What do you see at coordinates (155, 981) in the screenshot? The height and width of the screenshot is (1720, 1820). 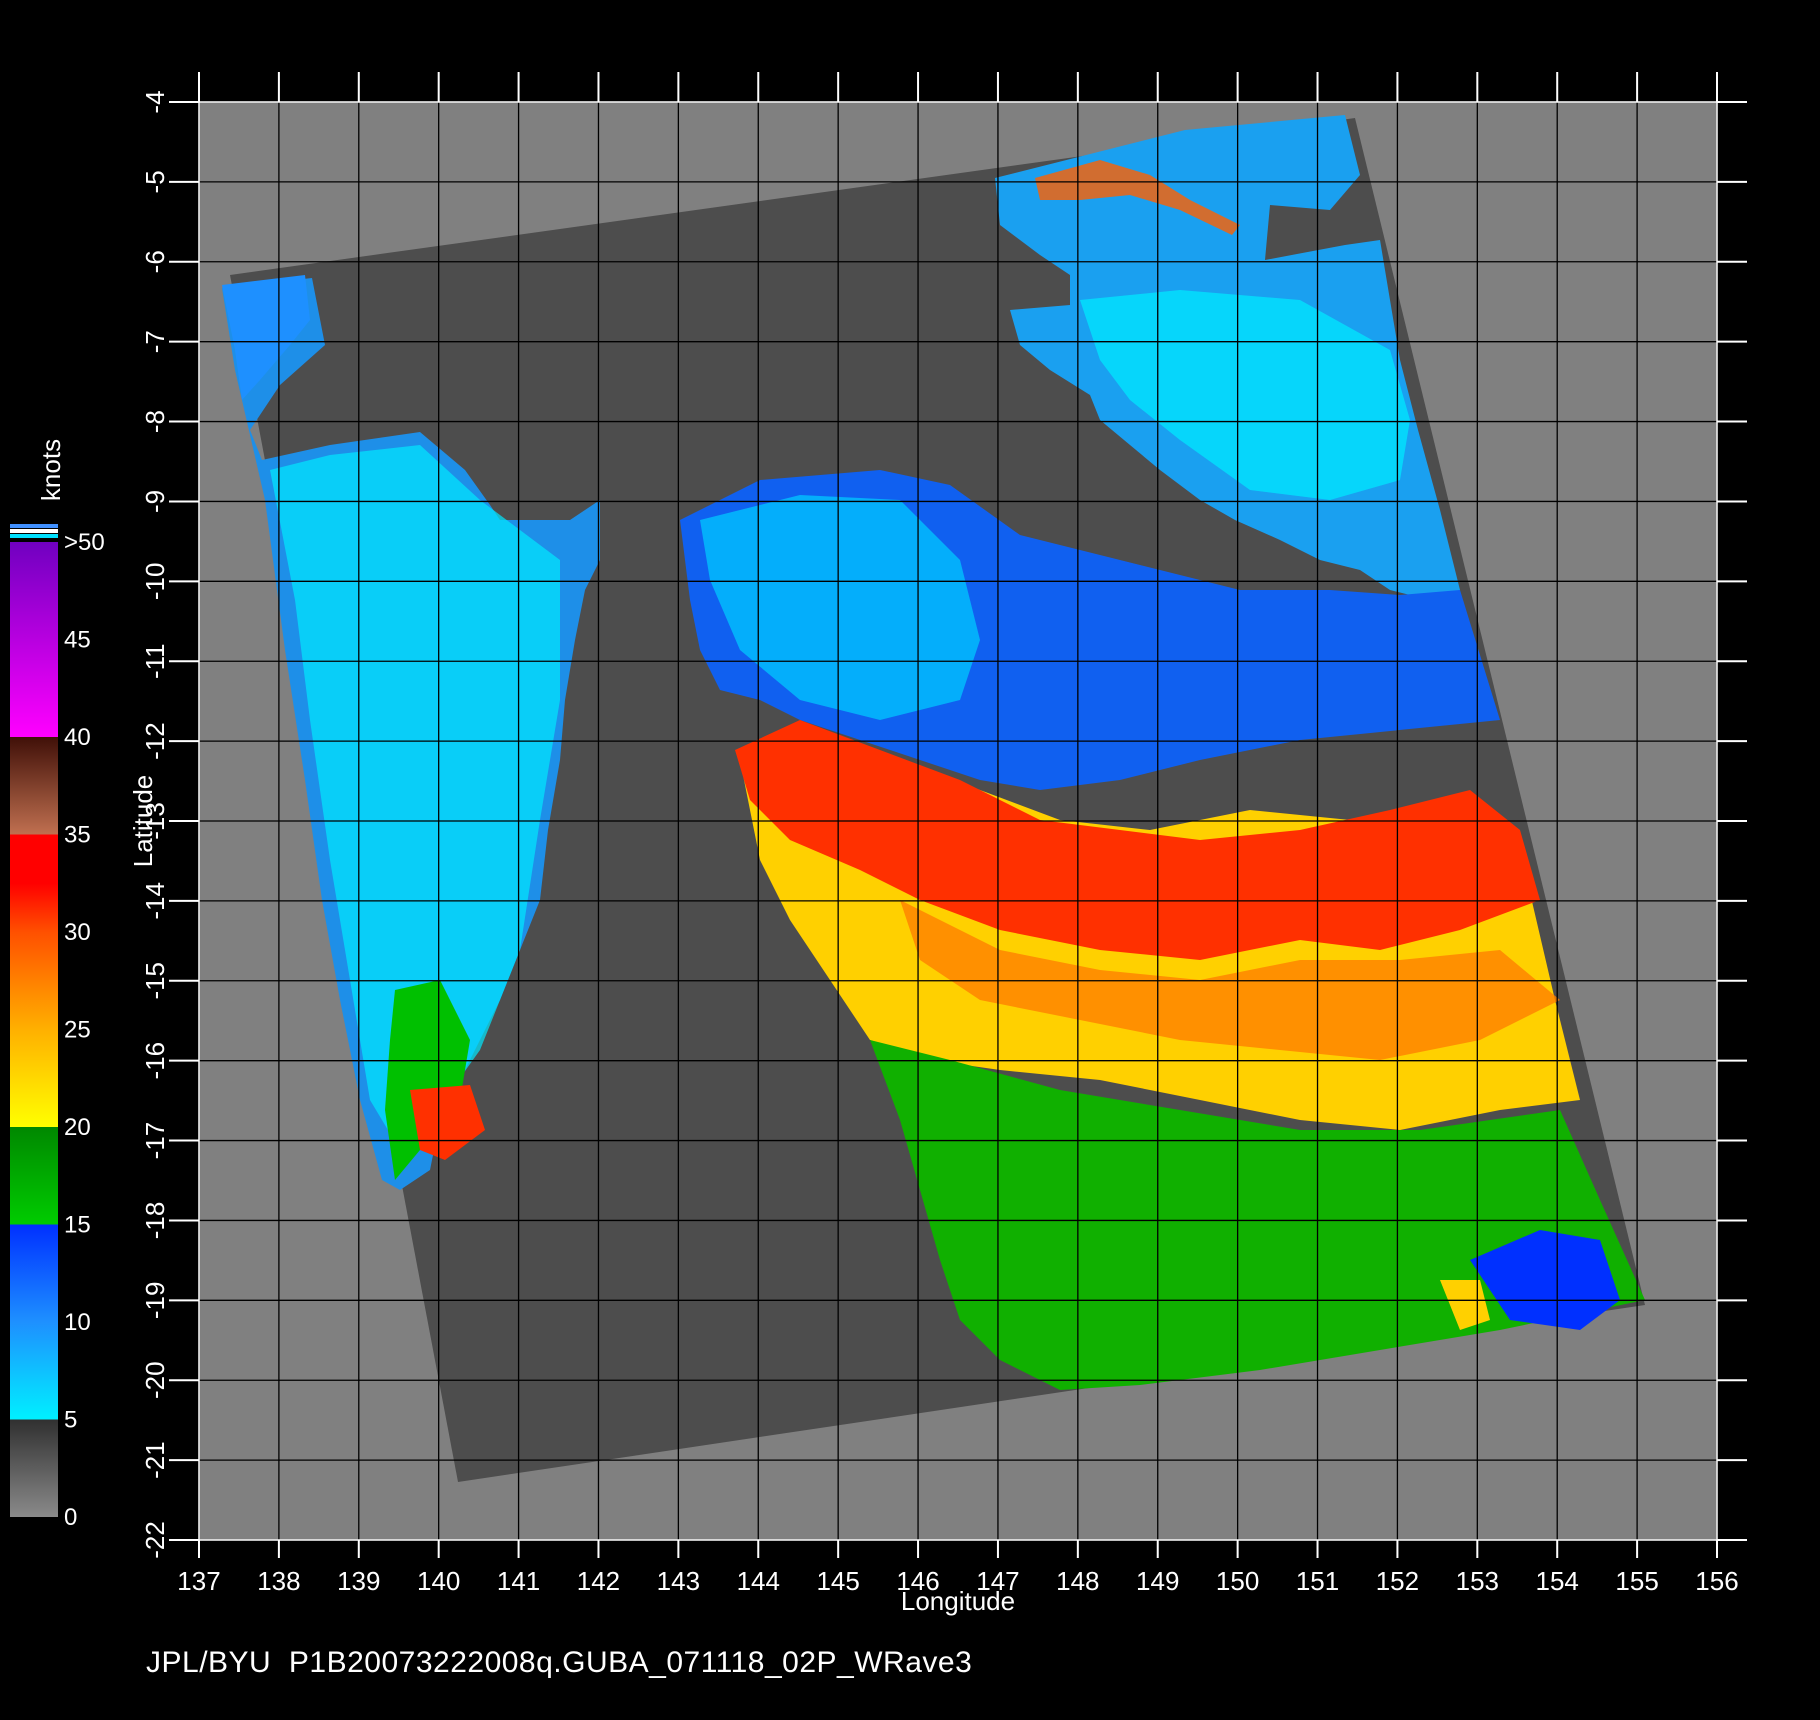 I see `lat-tick-label: -15` at bounding box center [155, 981].